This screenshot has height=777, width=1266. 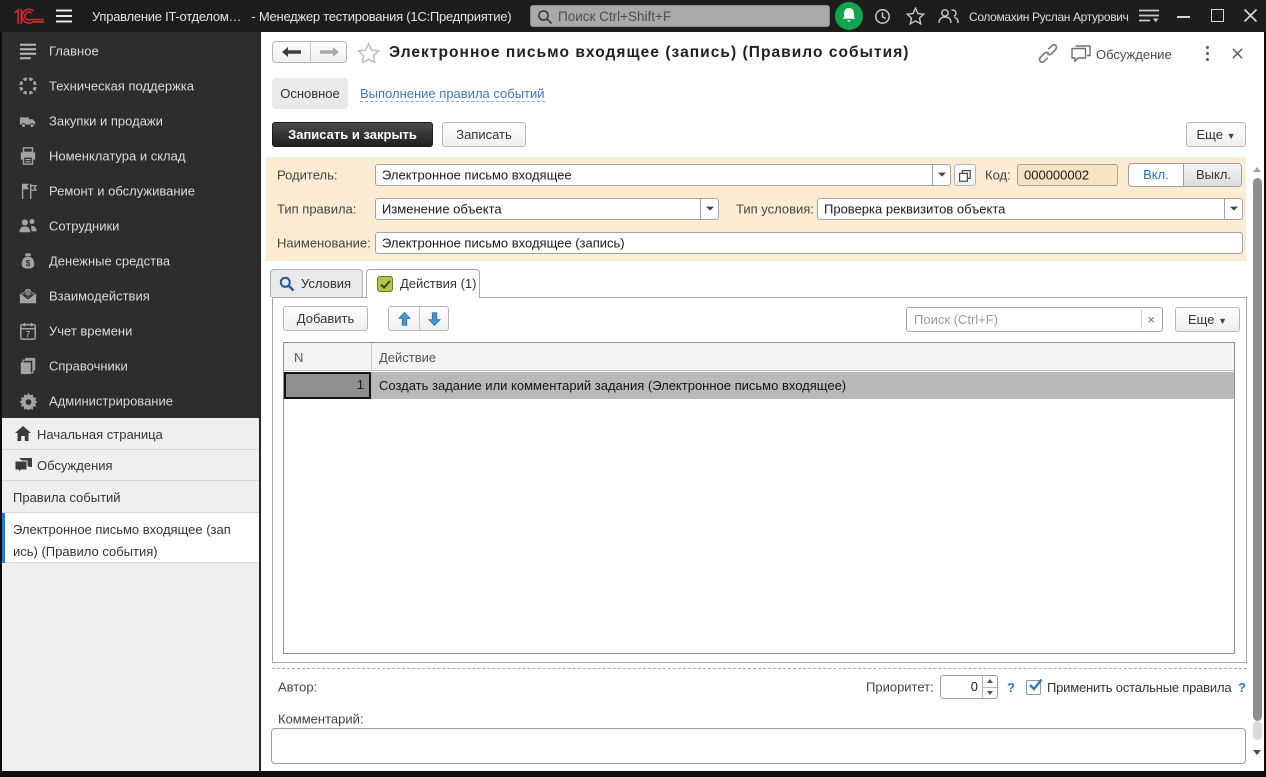 I want to click on svg-text: 7, so click(x=28, y=333).